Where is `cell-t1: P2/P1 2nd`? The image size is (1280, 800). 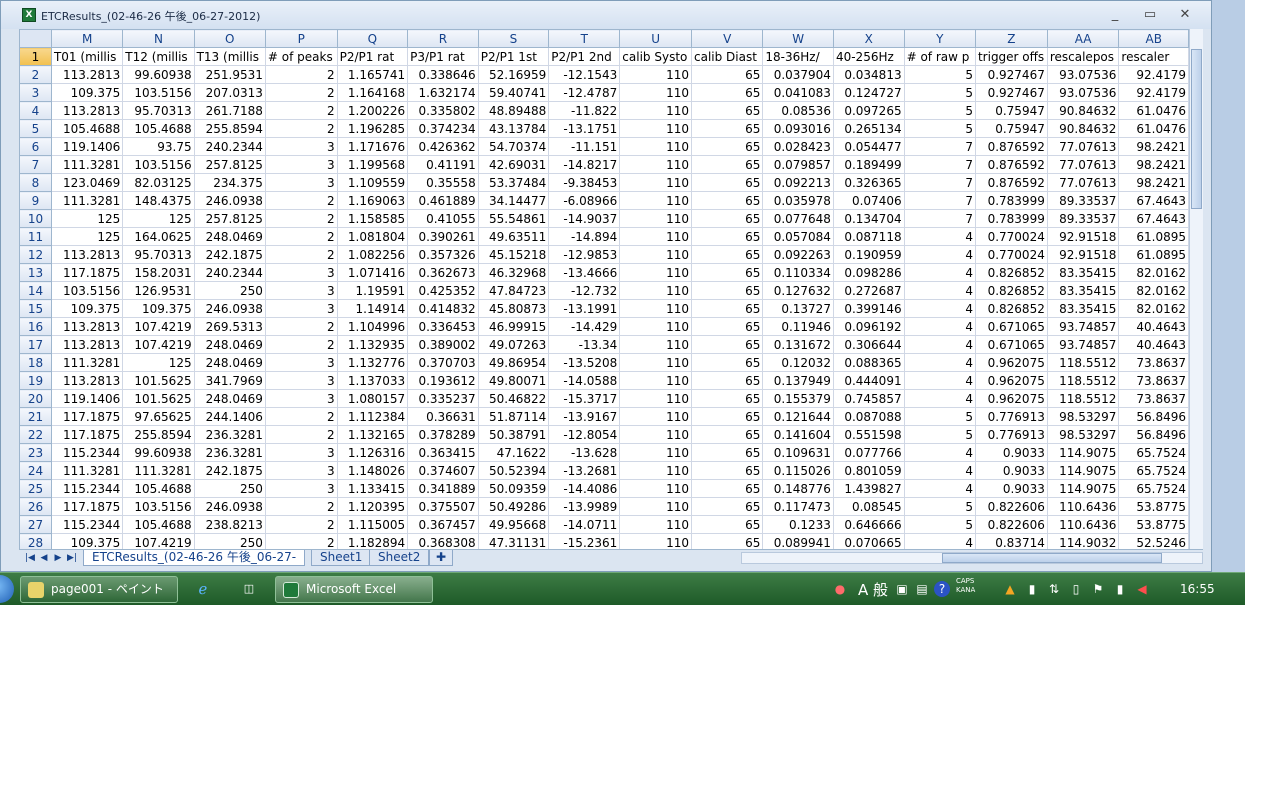 cell-t1: P2/P1 2nd is located at coordinates (584, 56).